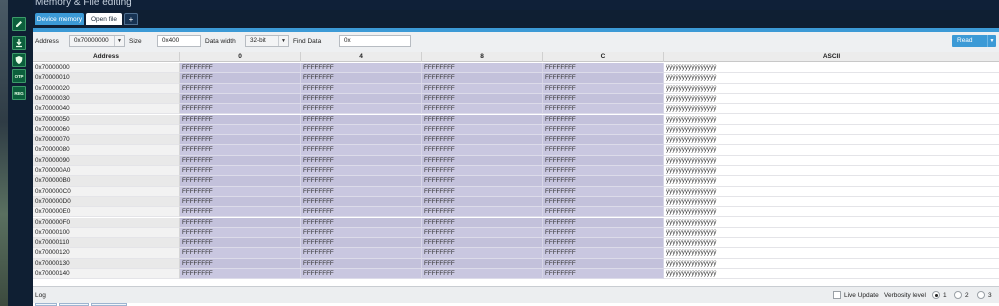  I want to click on tab-open-file: Open file, so click(104, 19).